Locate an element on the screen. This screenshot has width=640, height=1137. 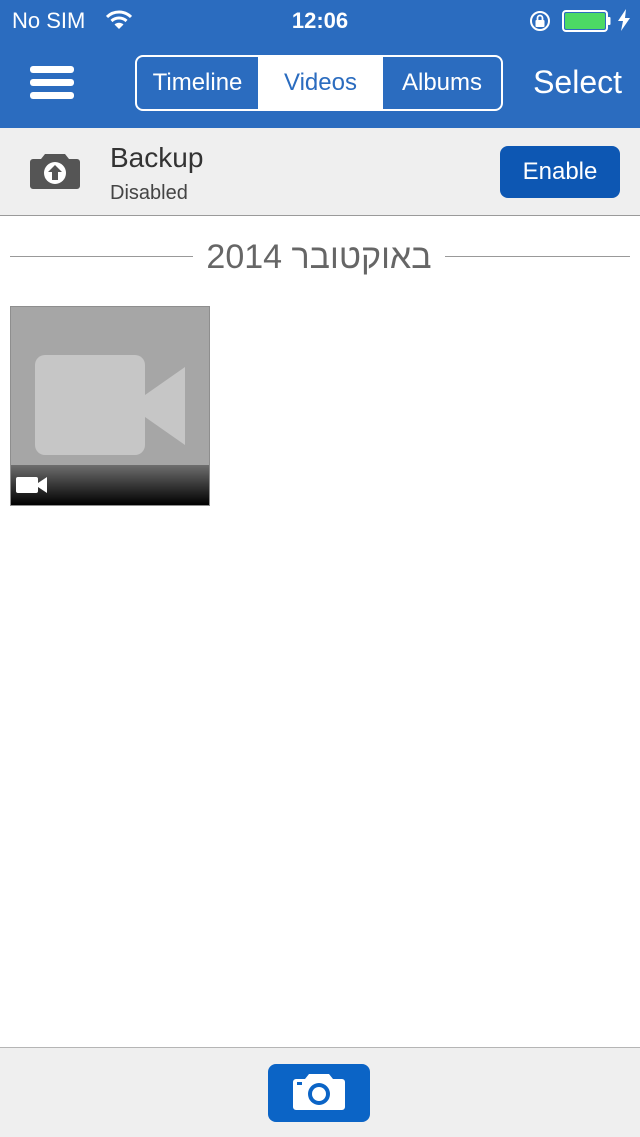
tab-timeline: Timeline is located at coordinates (197, 83).